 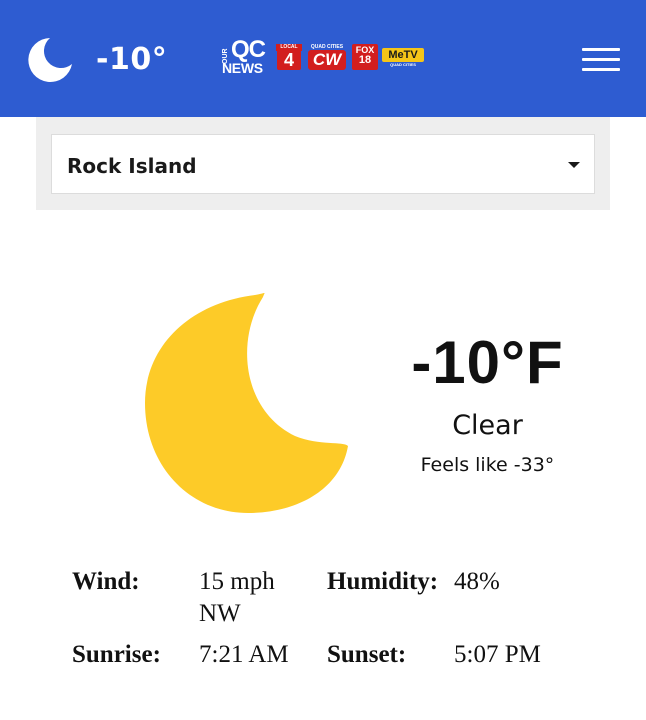 I want to click on humidity-value: 48%, so click(x=477, y=581).